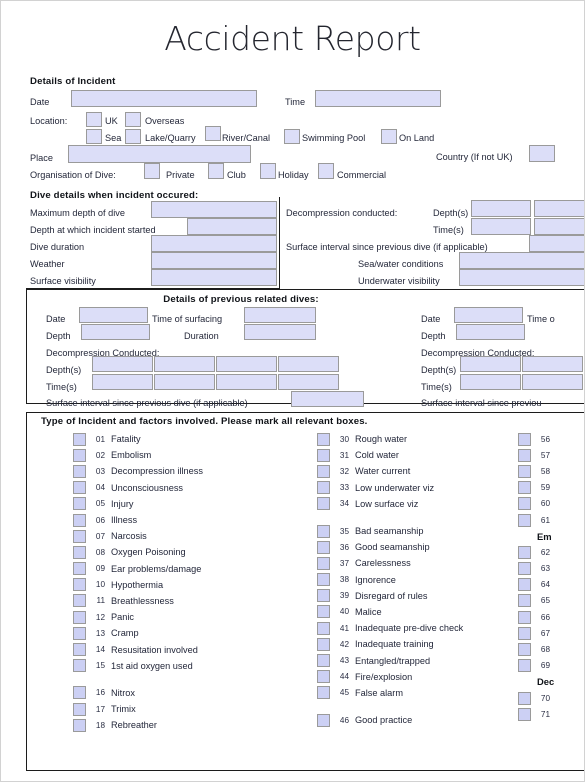 This screenshot has height=782, width=585. Describe the element at coordinates (94, 119) in the screenshot. I see `checkbox-location-uk` at that location.